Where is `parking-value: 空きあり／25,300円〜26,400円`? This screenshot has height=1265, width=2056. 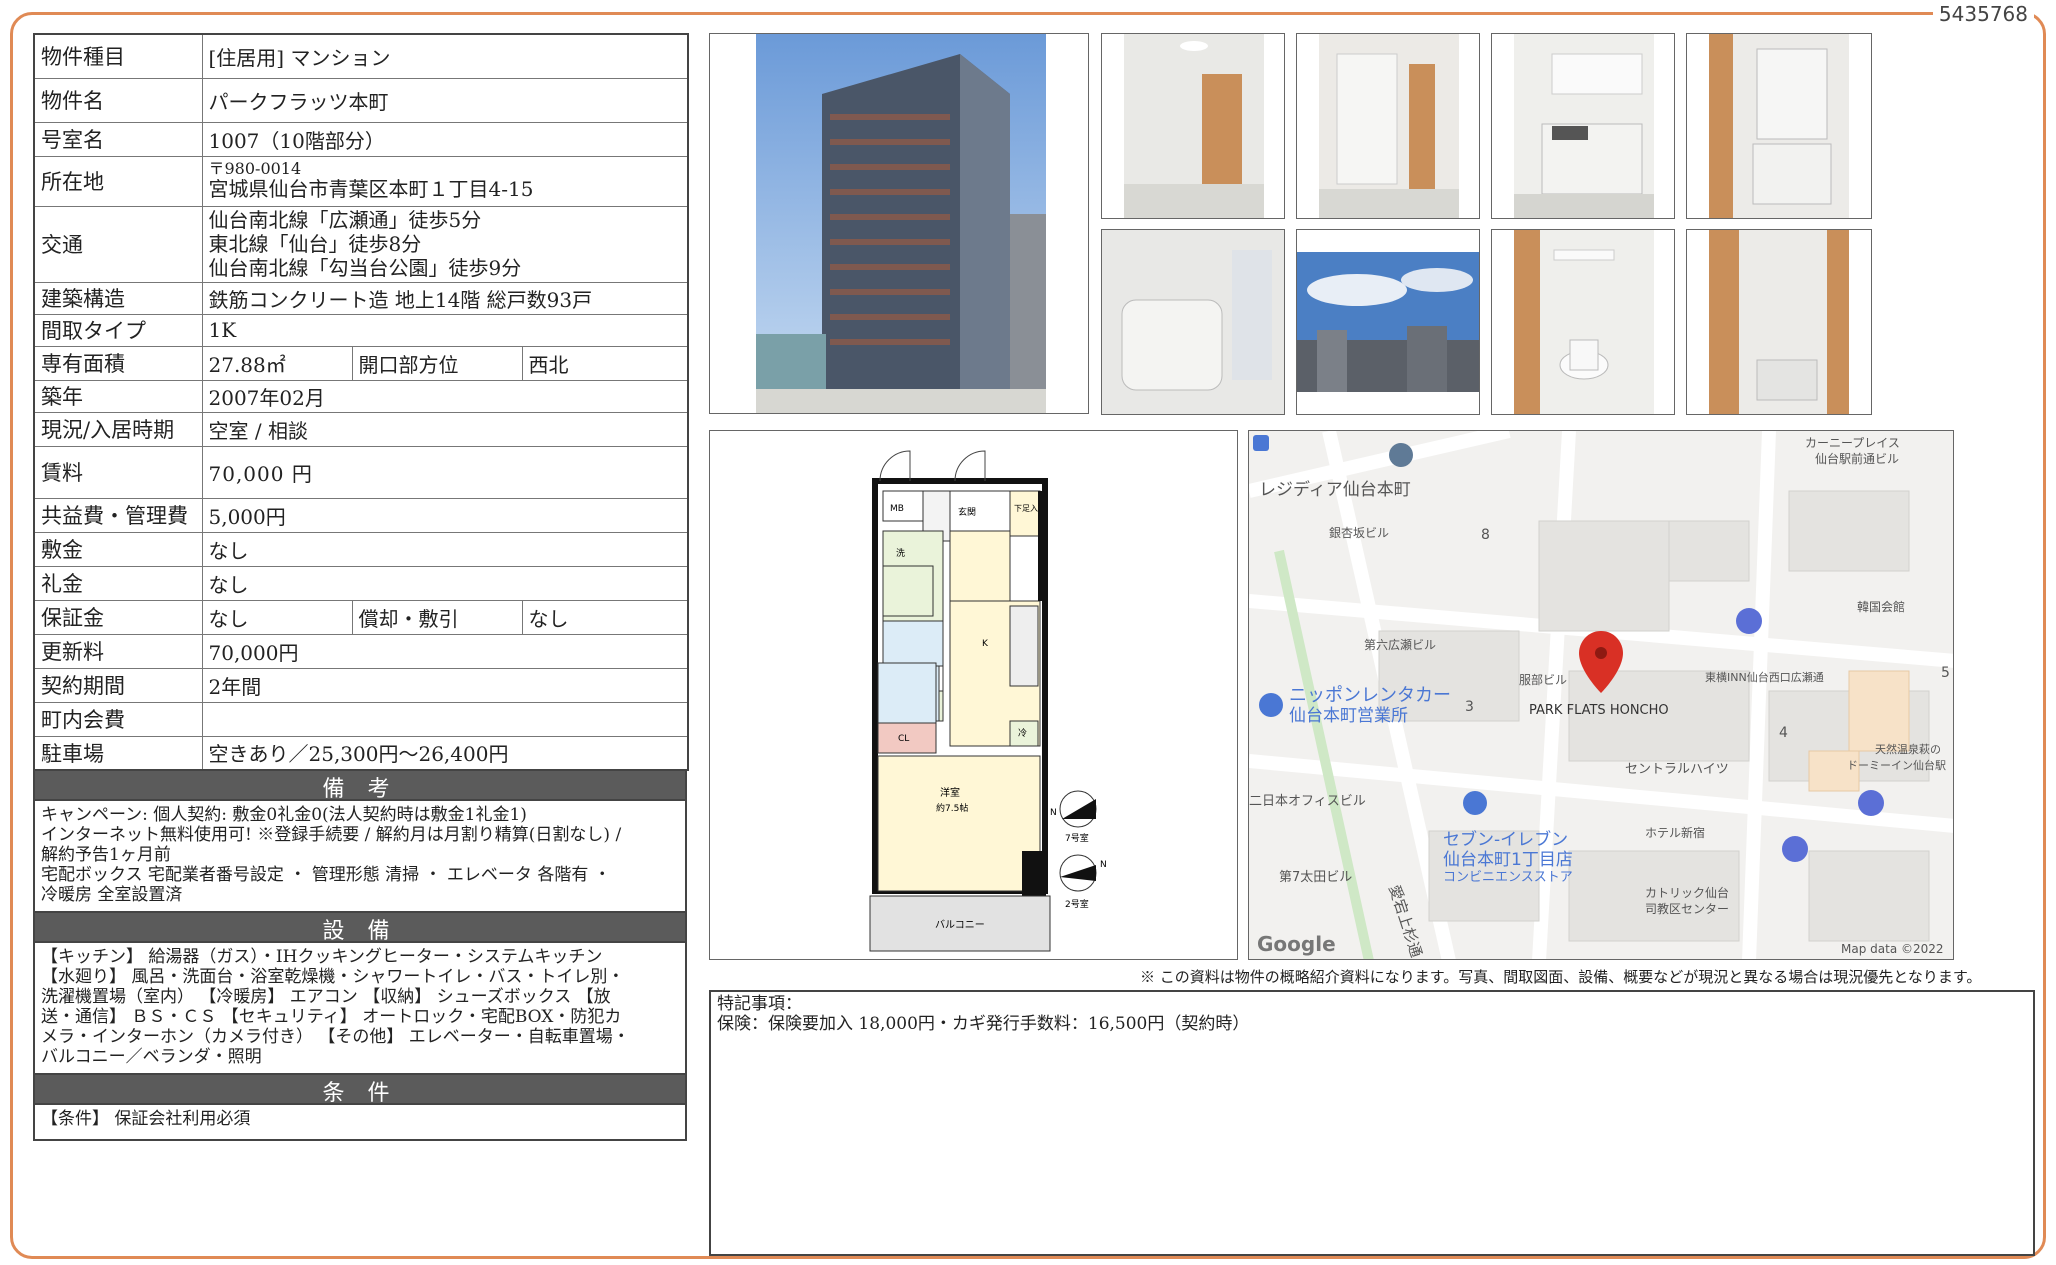 parking-value: 空きあり／25,300円〜26,400円 is located at coordinates (445, 753).